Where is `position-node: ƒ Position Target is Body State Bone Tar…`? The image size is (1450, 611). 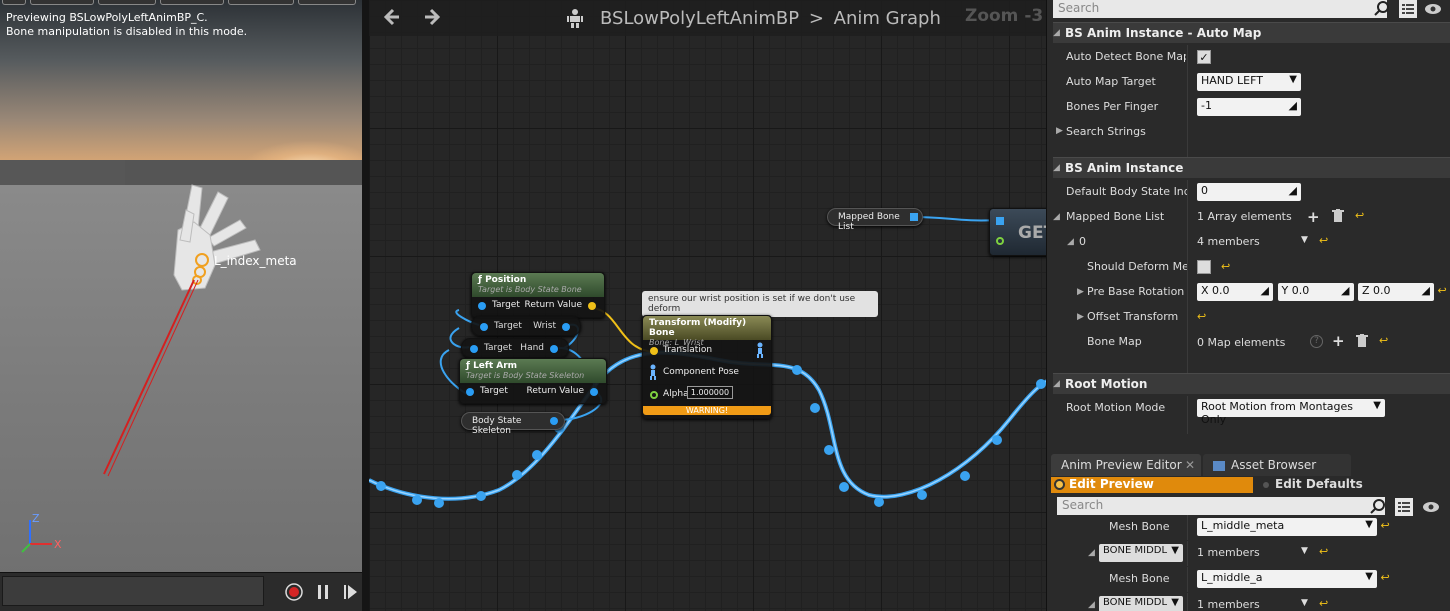 position-node: ƒ Position Target is Body State Bone Tar… is located at coordinates (538, 295).